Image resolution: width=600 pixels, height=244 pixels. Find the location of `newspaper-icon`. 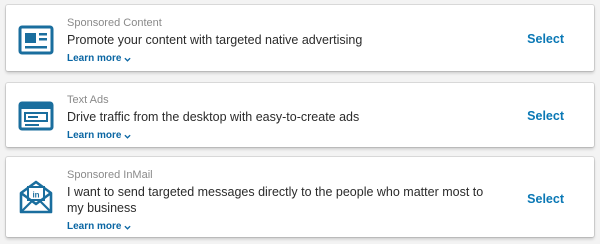

newspaper-icon is located at coordinates (36, 41).